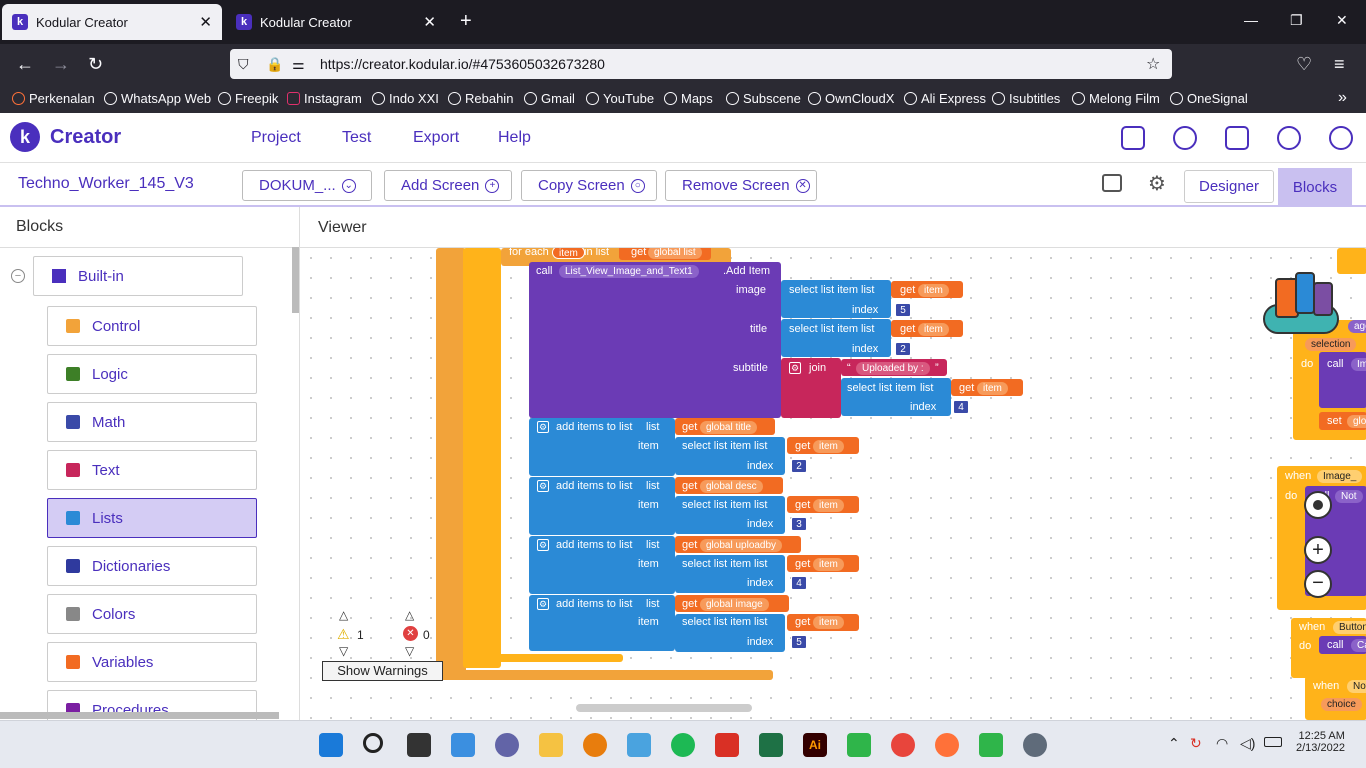 This screenshot has width=1366, height=768. Describe the element at coordinates (1320, 742) in the screenshot. I see `system-clock: 12:25 AM 2/13/2022` at that location.